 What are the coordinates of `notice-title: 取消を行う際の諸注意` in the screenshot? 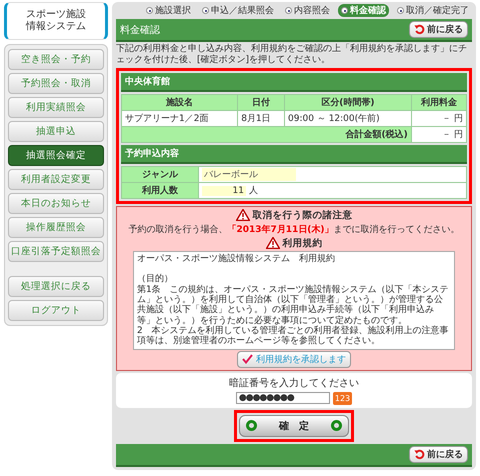 It's located at (302, 215).